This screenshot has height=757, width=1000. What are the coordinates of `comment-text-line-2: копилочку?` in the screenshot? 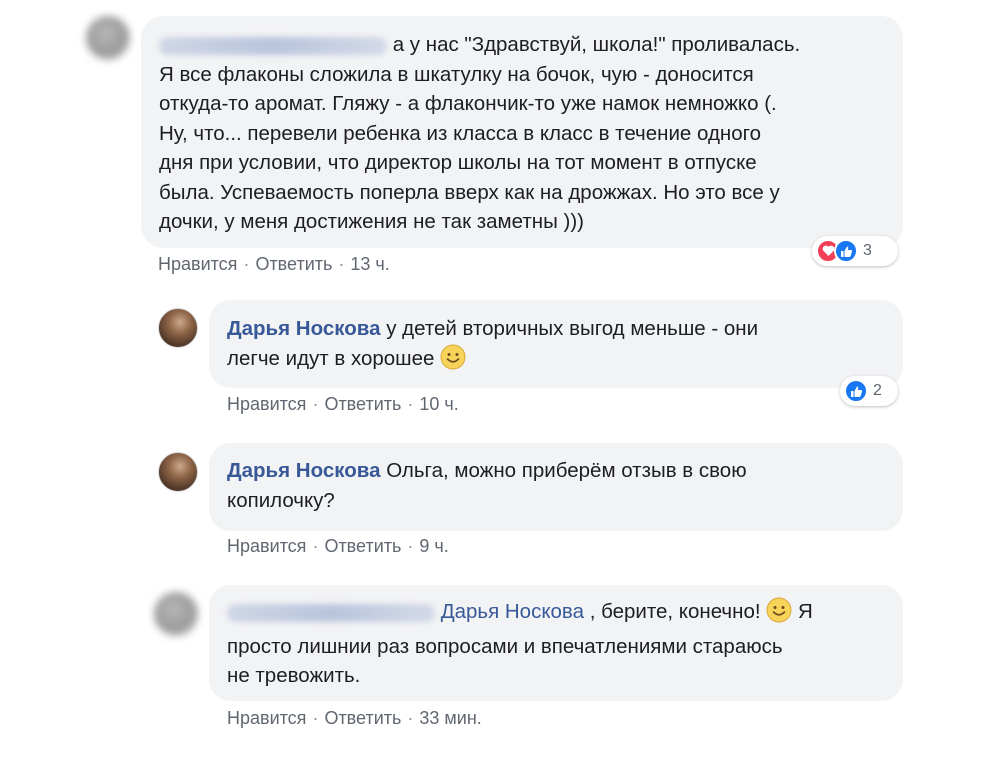 It's located at (281, 500).